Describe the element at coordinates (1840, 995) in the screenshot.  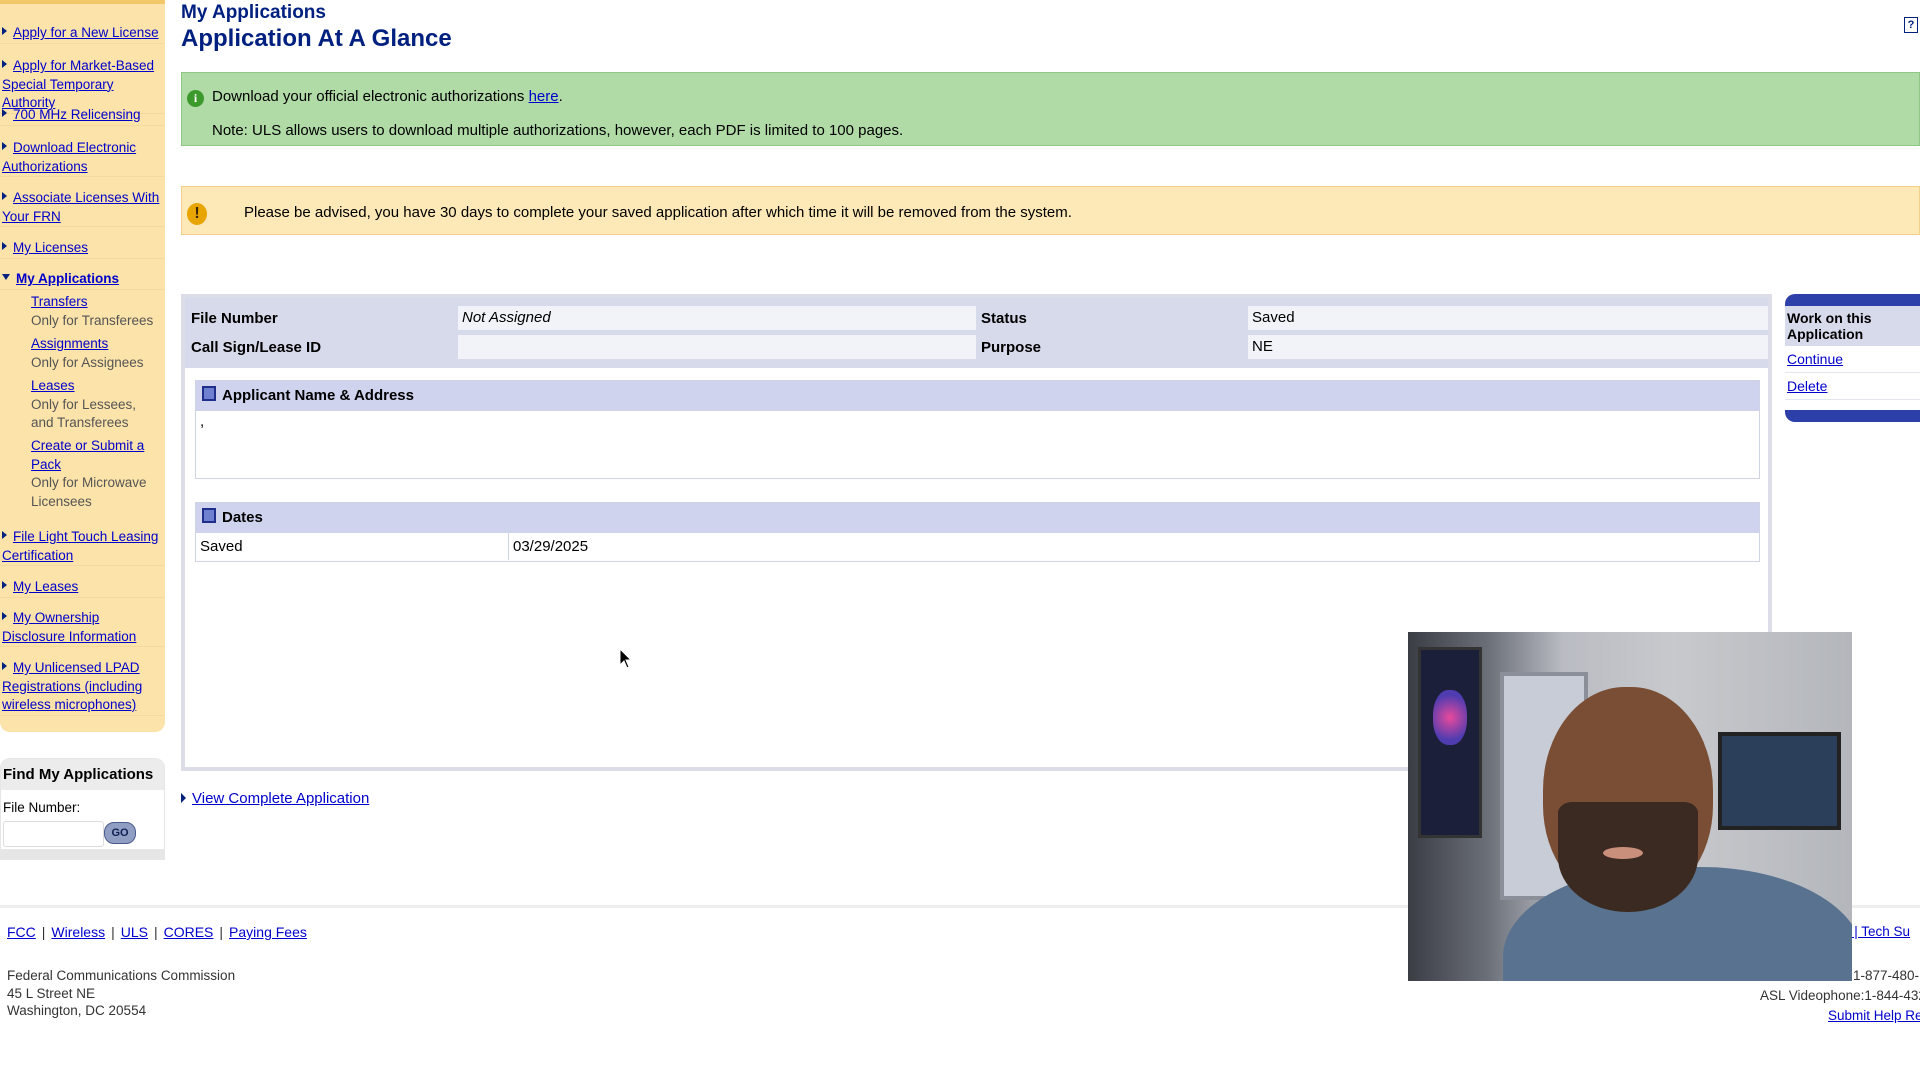
I see `footer-videophone: ASL Videophone:1-844-432-` at that location.